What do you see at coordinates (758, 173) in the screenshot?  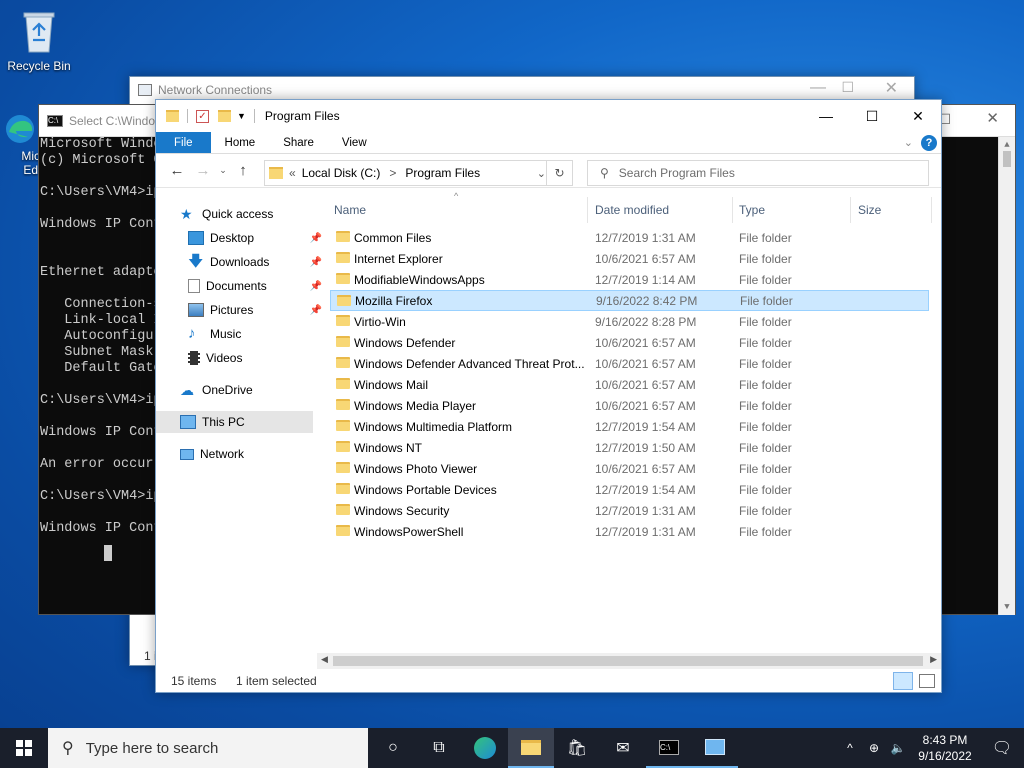 I see `search-box: ⚲ Search Program Files` at bounding box center [758, 173].